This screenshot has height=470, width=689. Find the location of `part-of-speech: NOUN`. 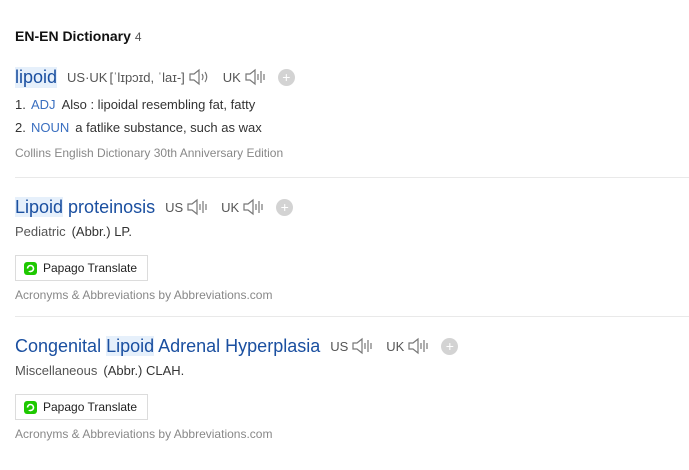

part-of-speech: NOUN is located at coordinates (50, 127).